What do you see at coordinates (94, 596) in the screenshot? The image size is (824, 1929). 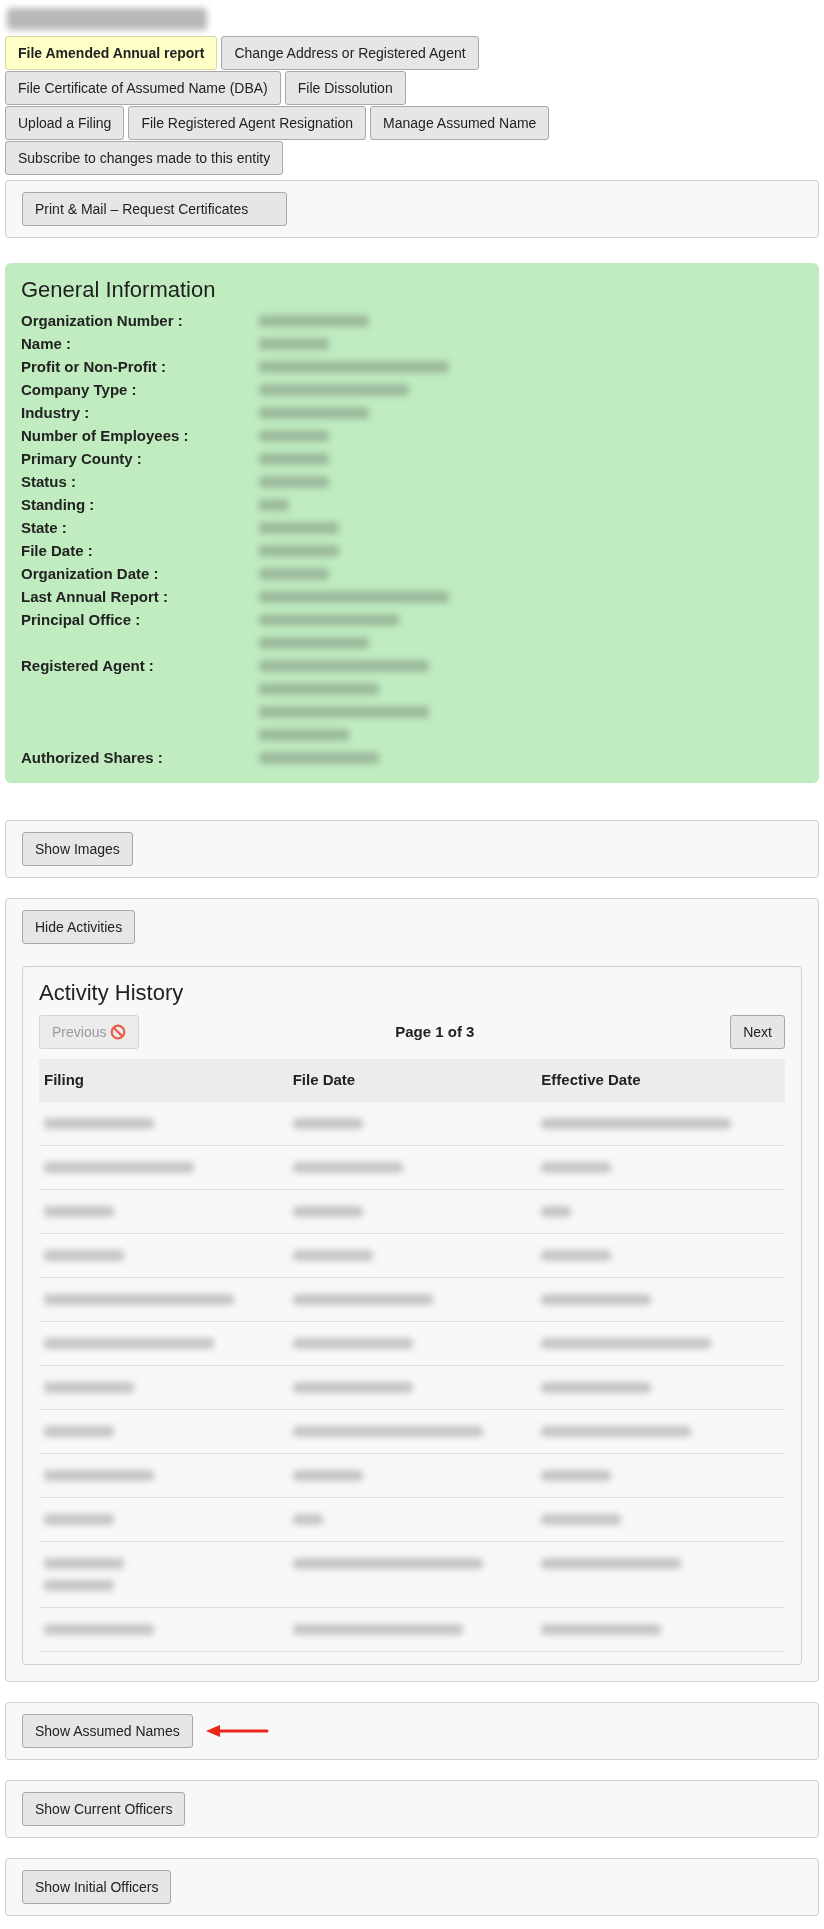 I see `field-label: Last Annual Report :` at bounding box center [94, 596].